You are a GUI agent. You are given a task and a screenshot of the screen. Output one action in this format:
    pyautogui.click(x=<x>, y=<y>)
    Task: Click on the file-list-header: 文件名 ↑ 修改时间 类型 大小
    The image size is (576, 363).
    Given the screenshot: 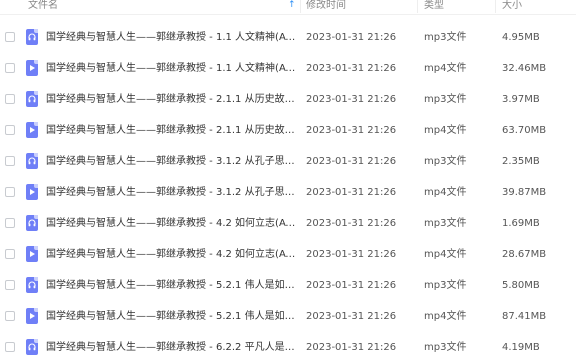 What is the action you would take?
    pyautogui.click(x=288, y=7)
    